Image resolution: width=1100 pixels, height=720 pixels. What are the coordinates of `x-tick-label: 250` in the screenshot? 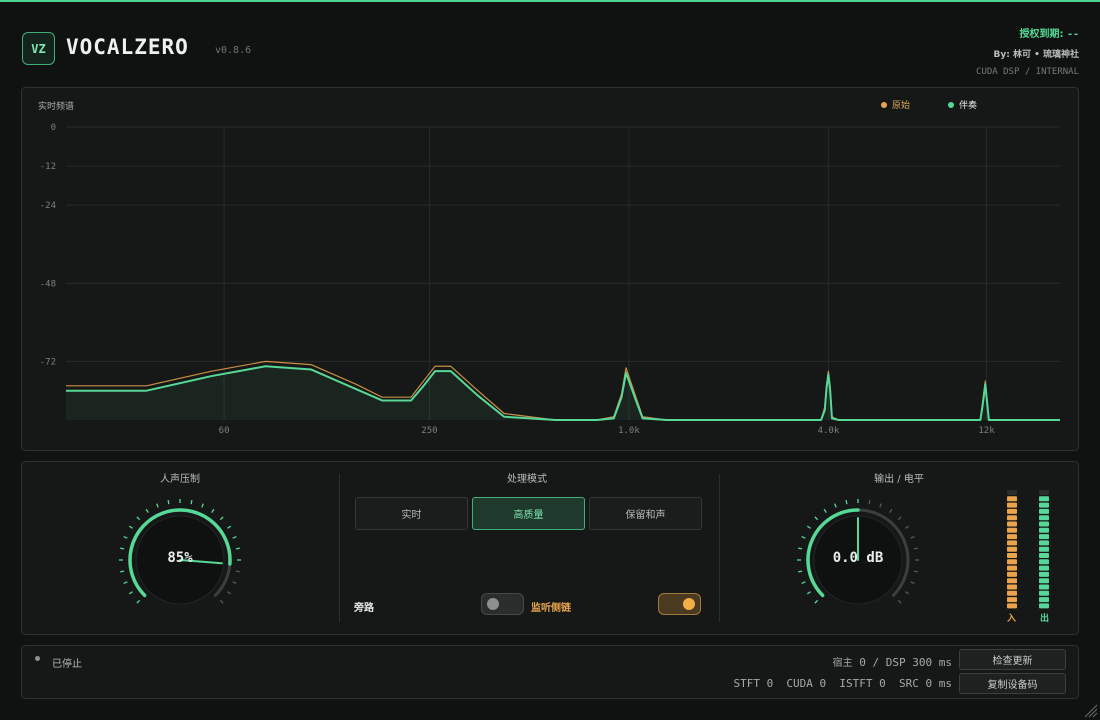 It's located at (429, 431).